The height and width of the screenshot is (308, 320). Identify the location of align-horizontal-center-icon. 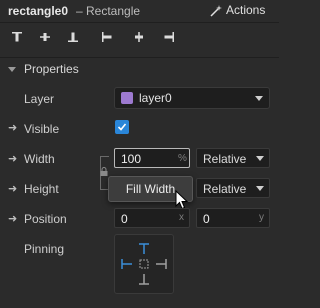
(139, 37).